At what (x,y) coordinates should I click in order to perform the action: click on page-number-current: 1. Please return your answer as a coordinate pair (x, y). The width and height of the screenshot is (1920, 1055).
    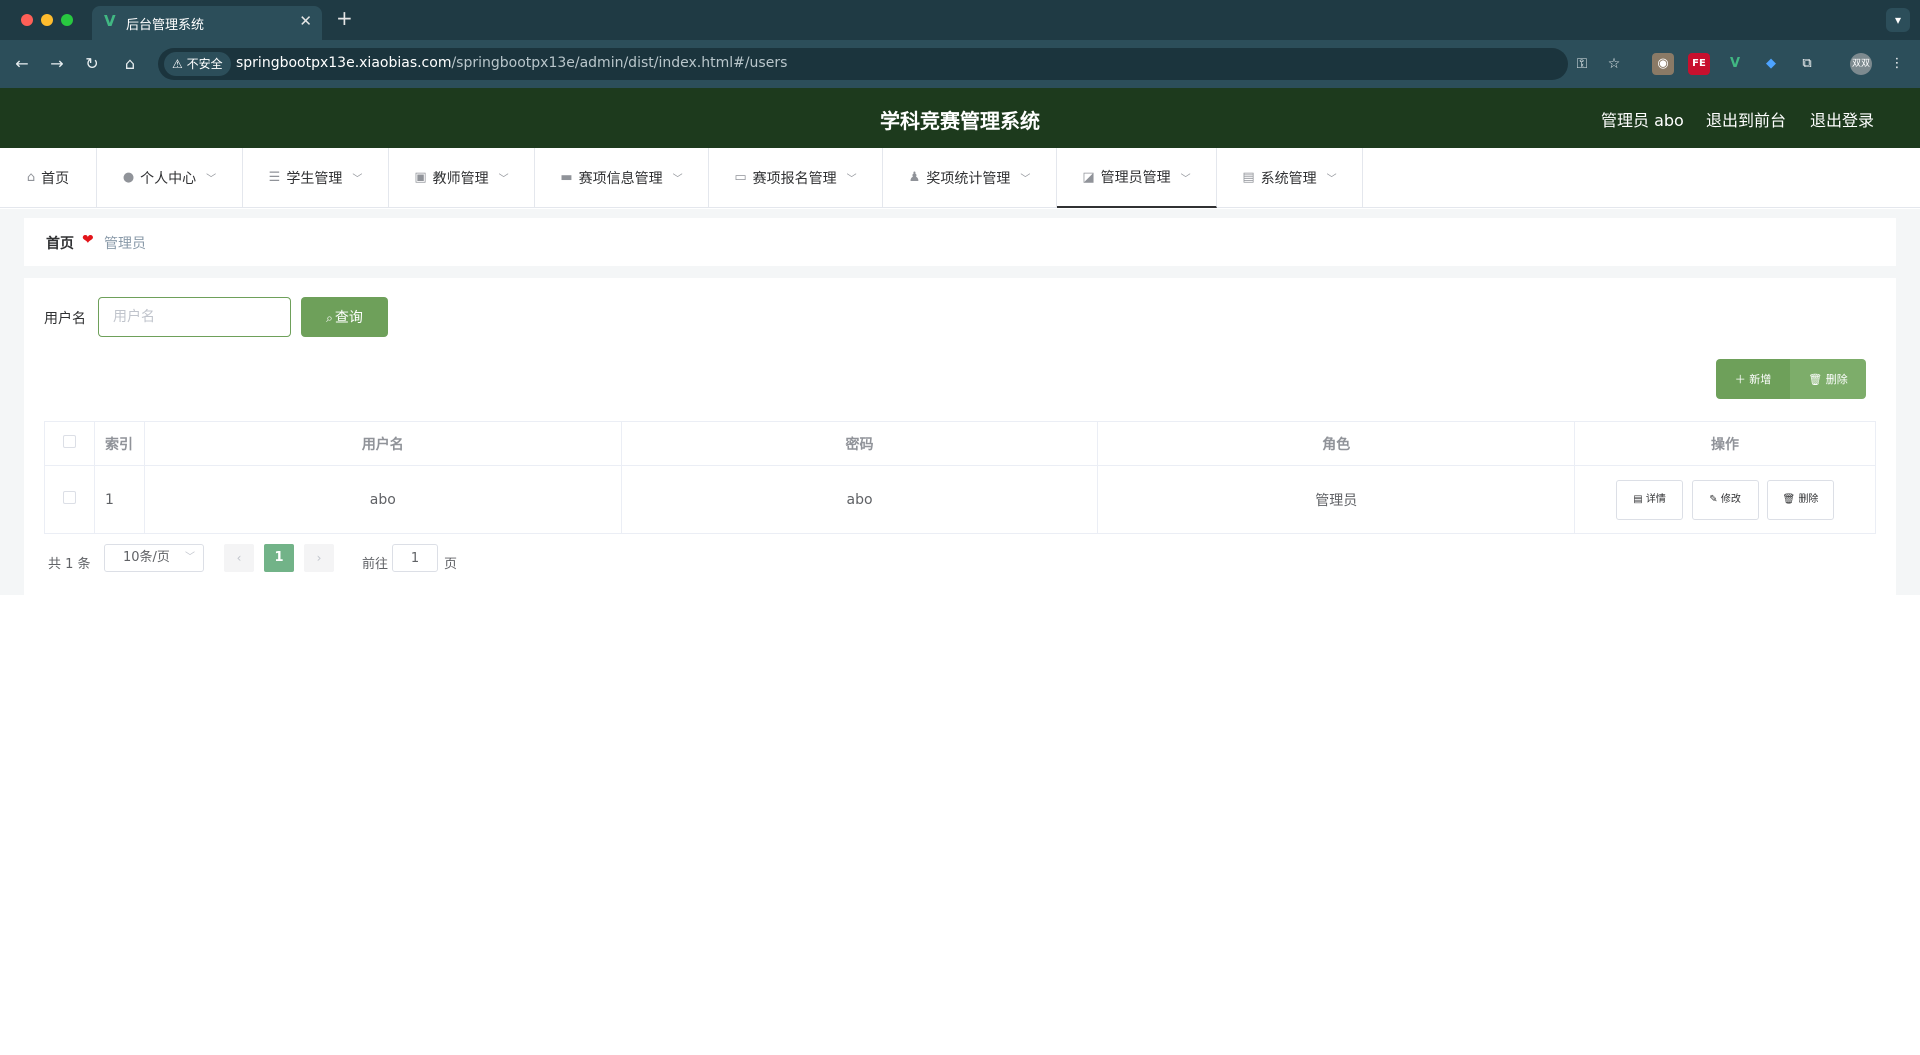
    Looking at the image, I should click on (279, 558).